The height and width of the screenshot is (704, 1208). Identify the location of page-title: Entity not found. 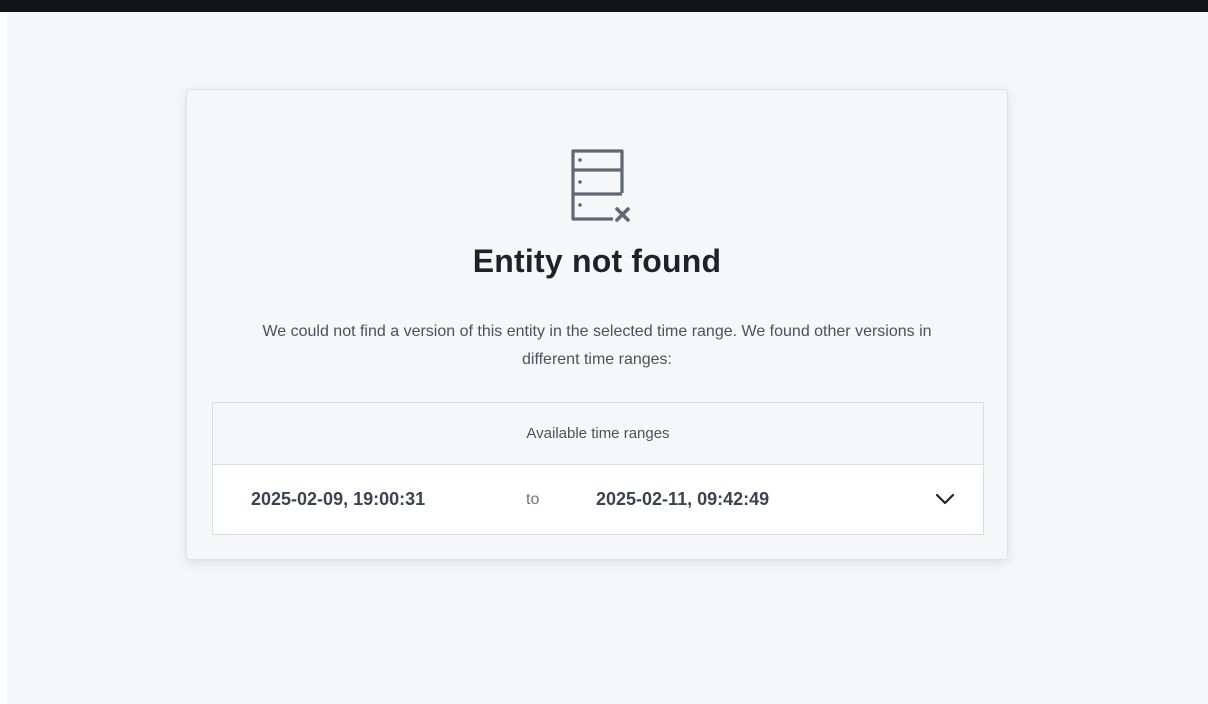
(597, 261).